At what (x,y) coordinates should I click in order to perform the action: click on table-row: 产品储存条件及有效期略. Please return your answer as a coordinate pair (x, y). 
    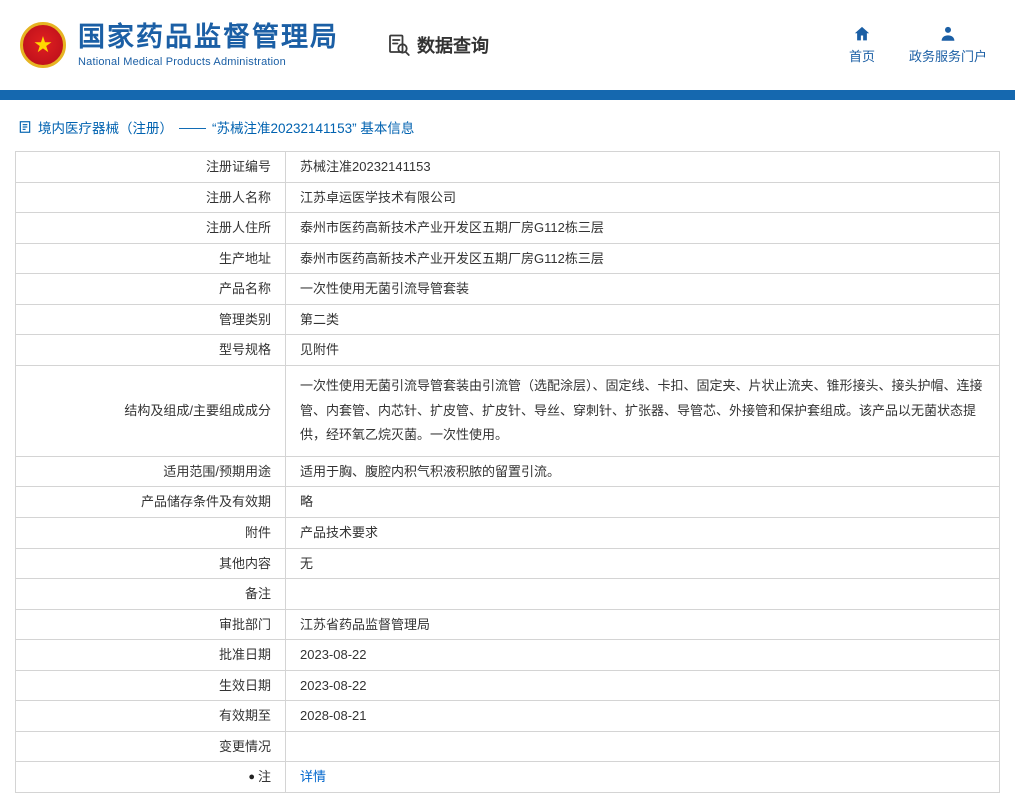
    Looking at the image, I should click on (507, 502).